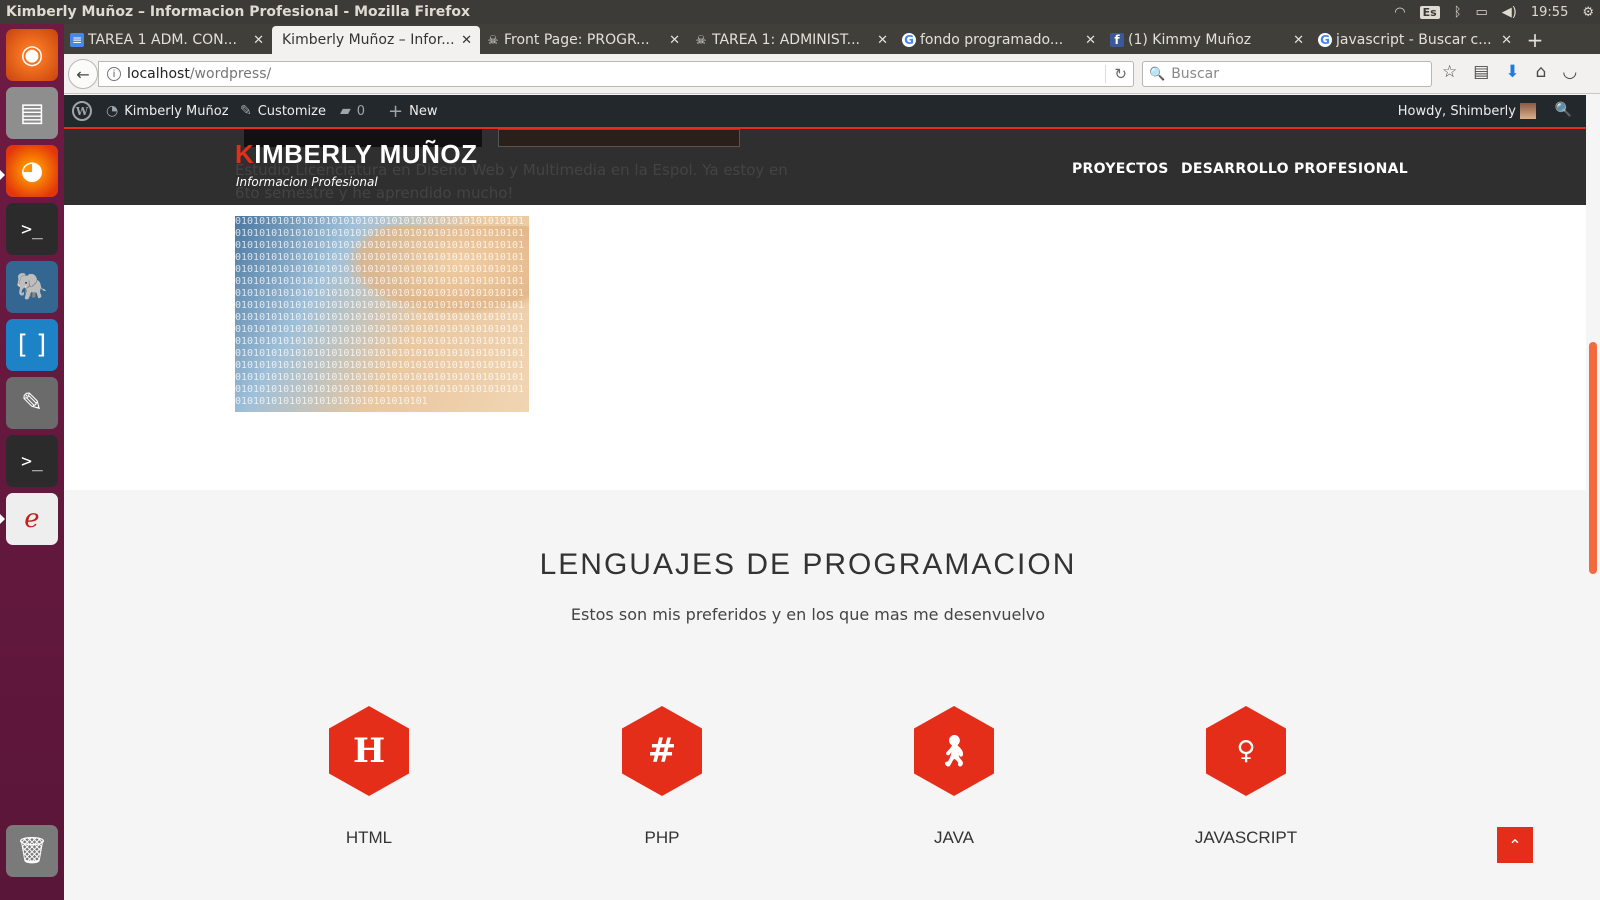 This screenshot has width=1600, height=900. Describe the element at coordinates (1117, 40) in the screenshot. I see `facebook-icon: f` at that location.